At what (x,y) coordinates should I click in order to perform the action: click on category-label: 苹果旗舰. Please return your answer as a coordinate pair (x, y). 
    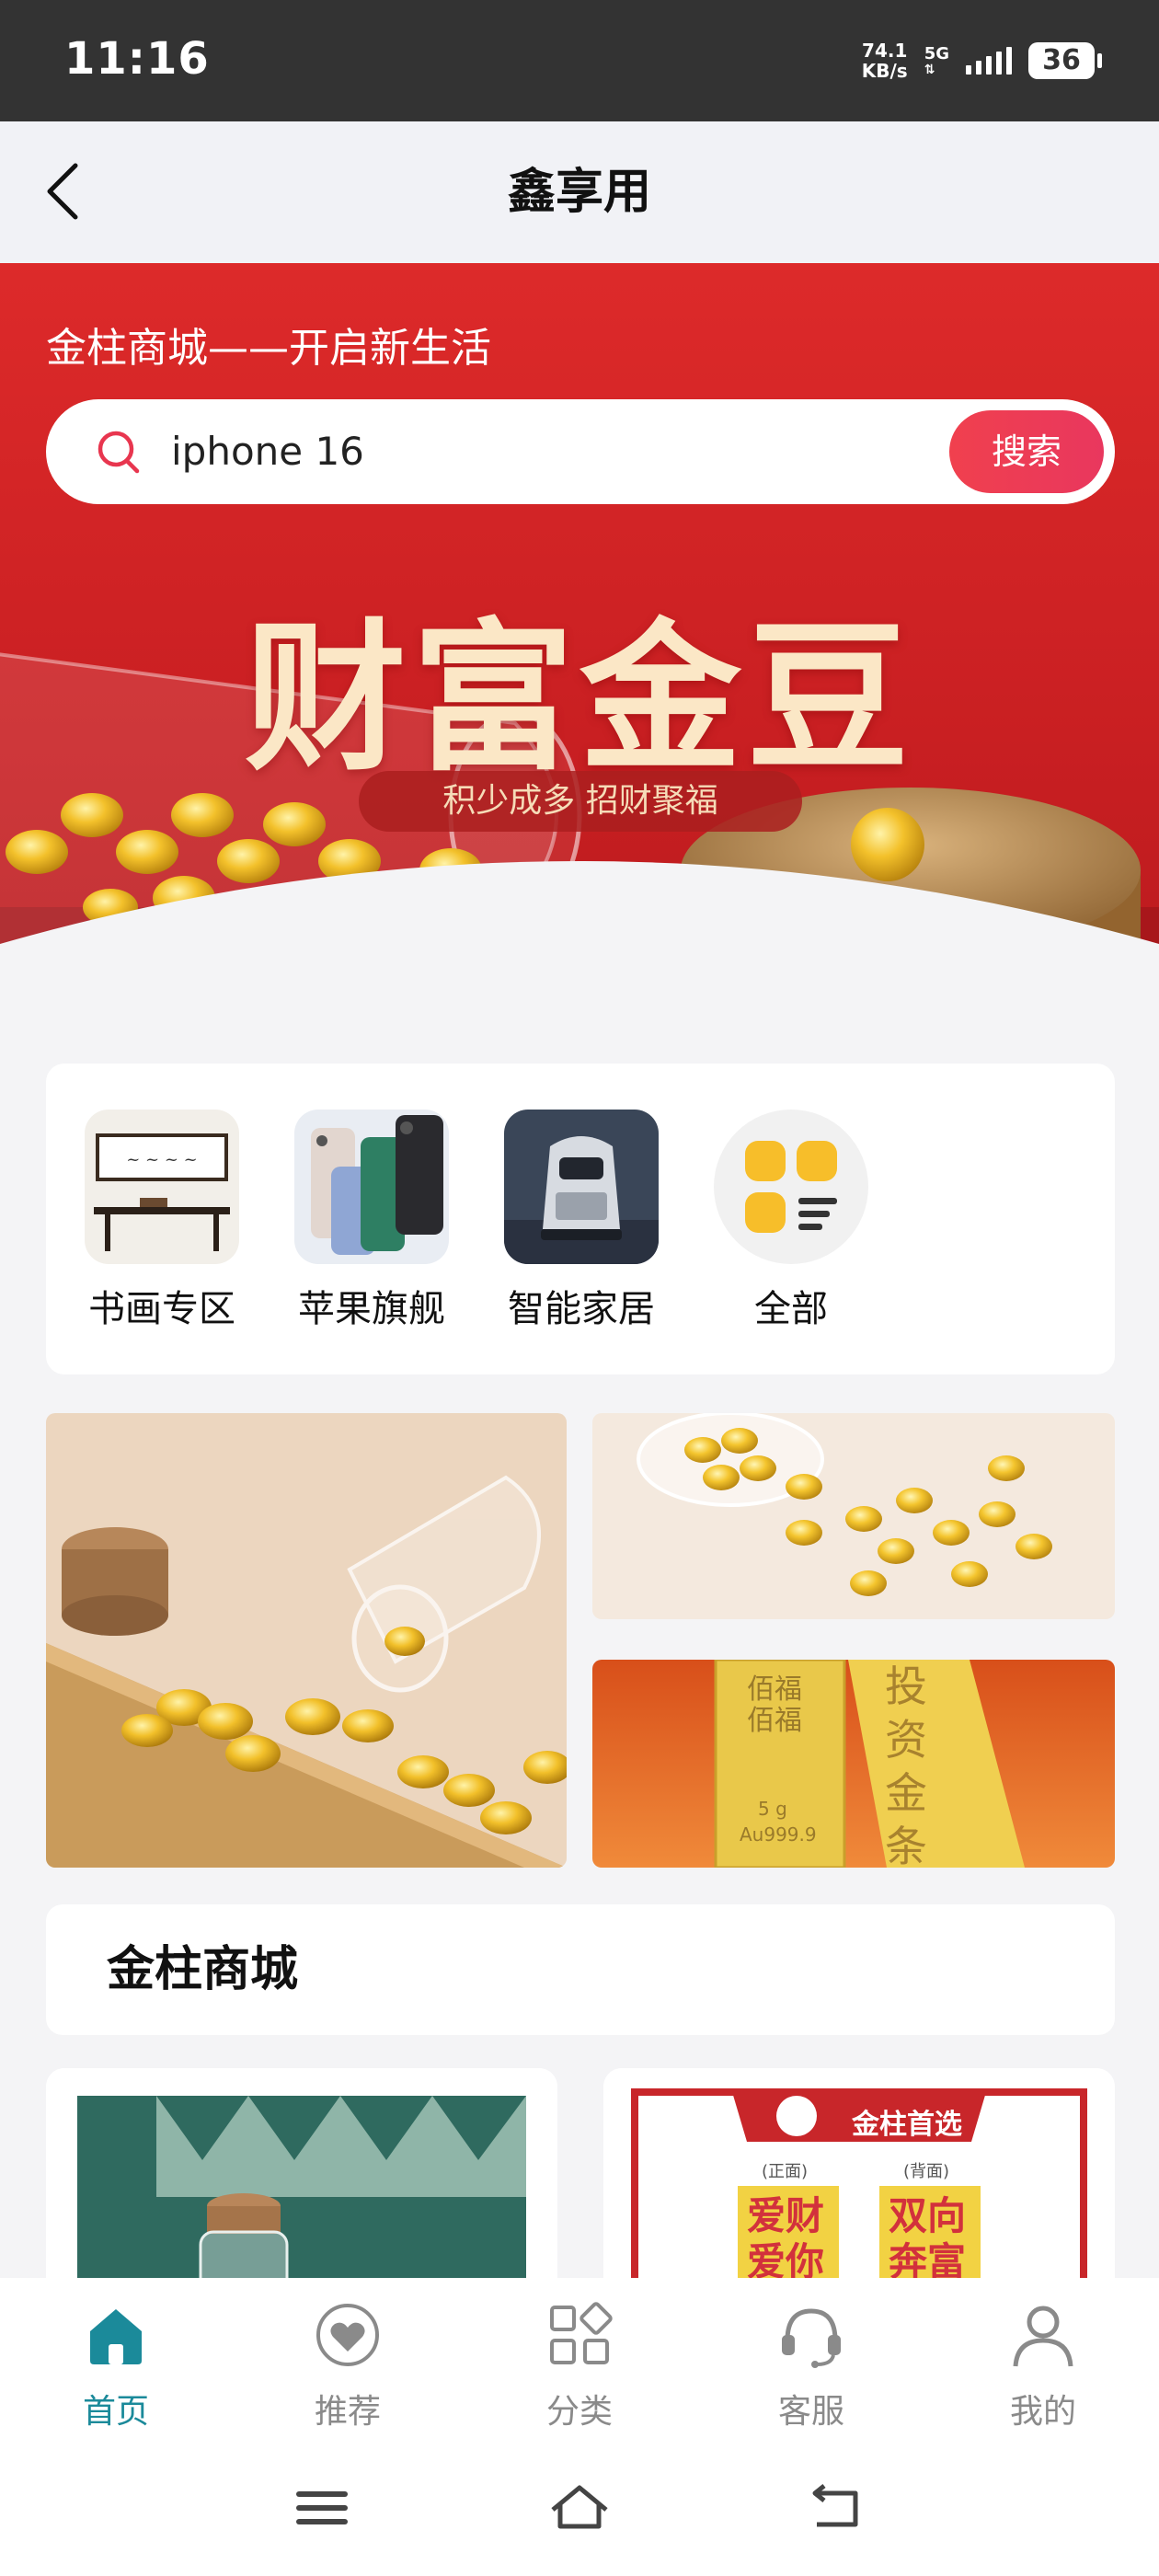
    Looking at the image, I should click on (371, 1309).